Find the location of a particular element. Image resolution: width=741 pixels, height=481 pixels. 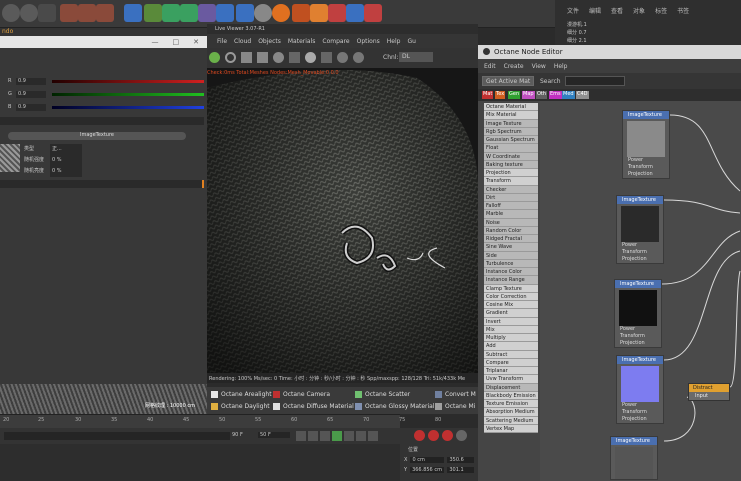

prev-frame-icon is located at coordinates (325, 436).